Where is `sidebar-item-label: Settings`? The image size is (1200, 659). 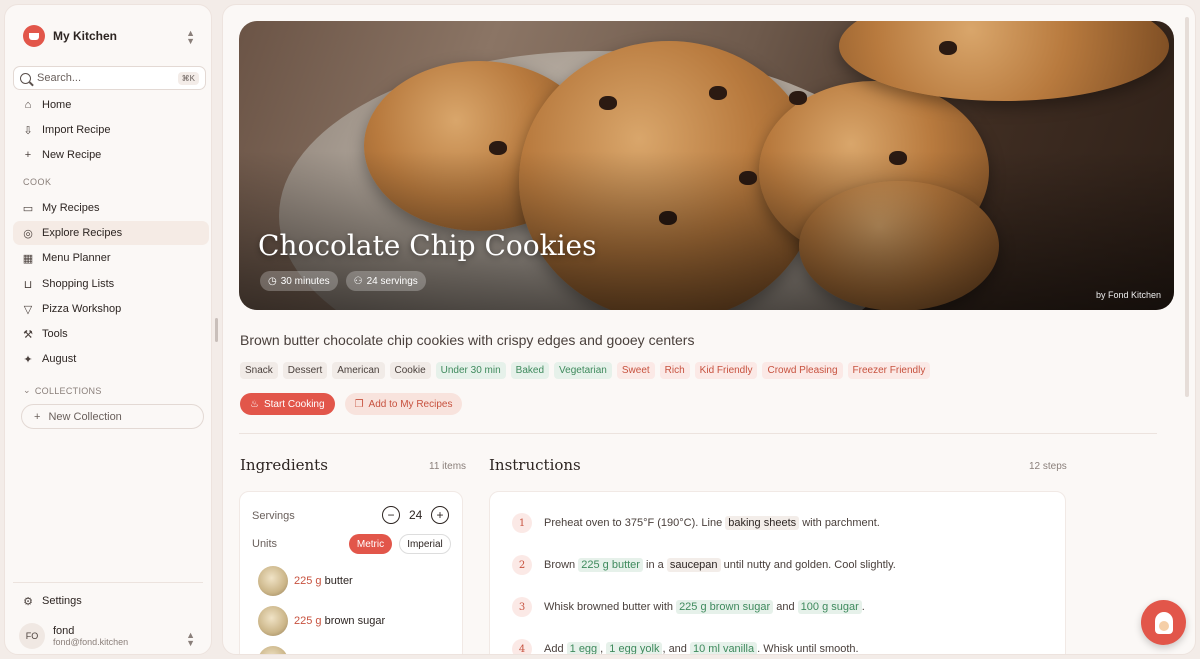
sidebar-item-label: Settings is located at coordinates (62, 601).